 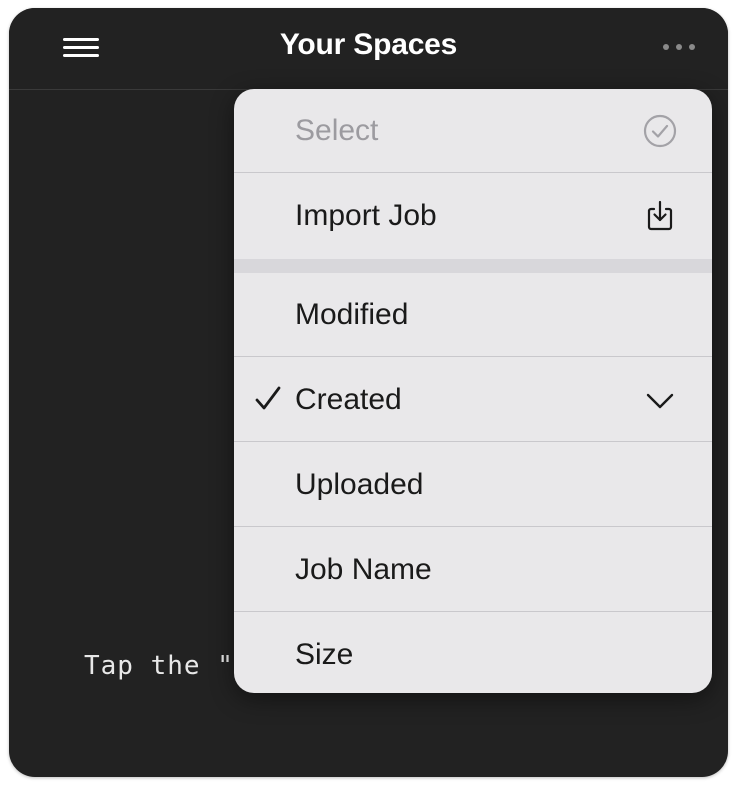 What do you see at coordinates (473, 570) in the screenshot?
I see `sort-option-job-name: Job Name` at bounding box center [473, 570].